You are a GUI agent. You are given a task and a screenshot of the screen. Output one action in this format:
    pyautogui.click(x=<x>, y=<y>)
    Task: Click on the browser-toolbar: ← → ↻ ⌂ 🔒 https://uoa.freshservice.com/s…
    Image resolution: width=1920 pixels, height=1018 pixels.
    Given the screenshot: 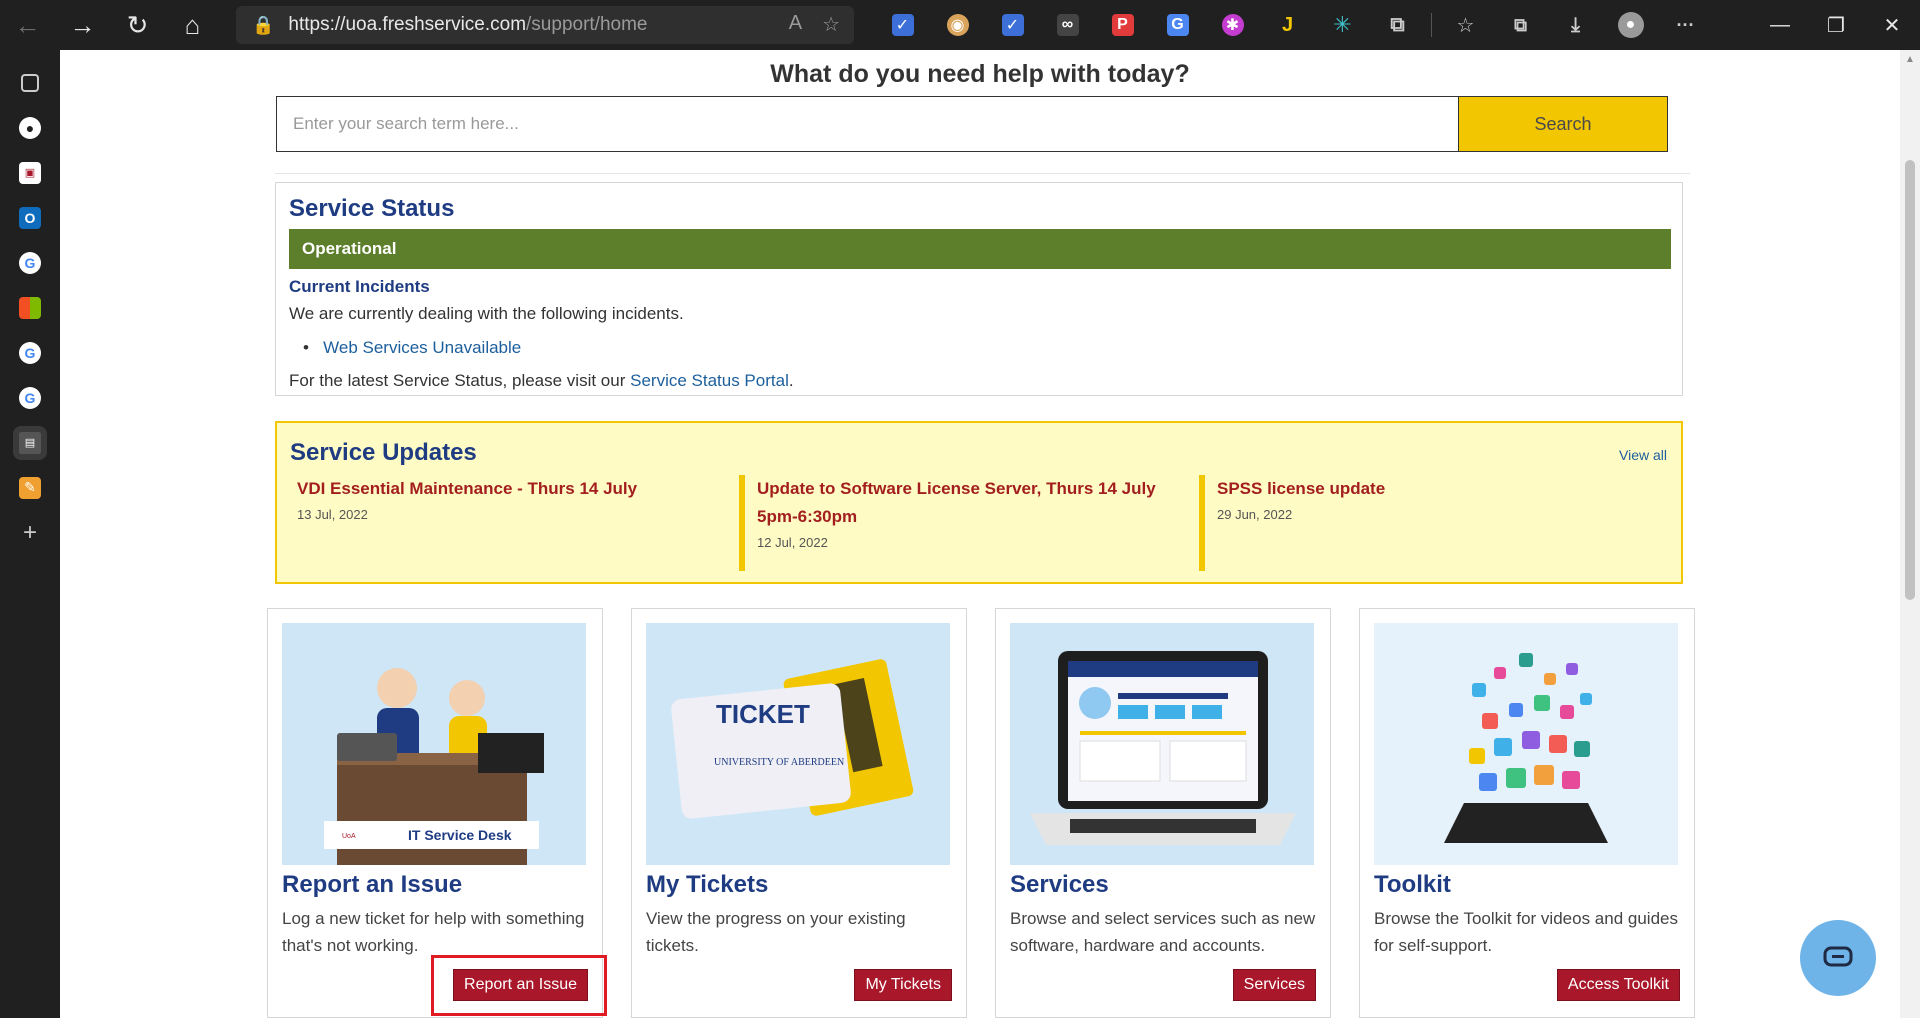 What is the action you would take?
    pyautogui.click(x=960, y=25)
    